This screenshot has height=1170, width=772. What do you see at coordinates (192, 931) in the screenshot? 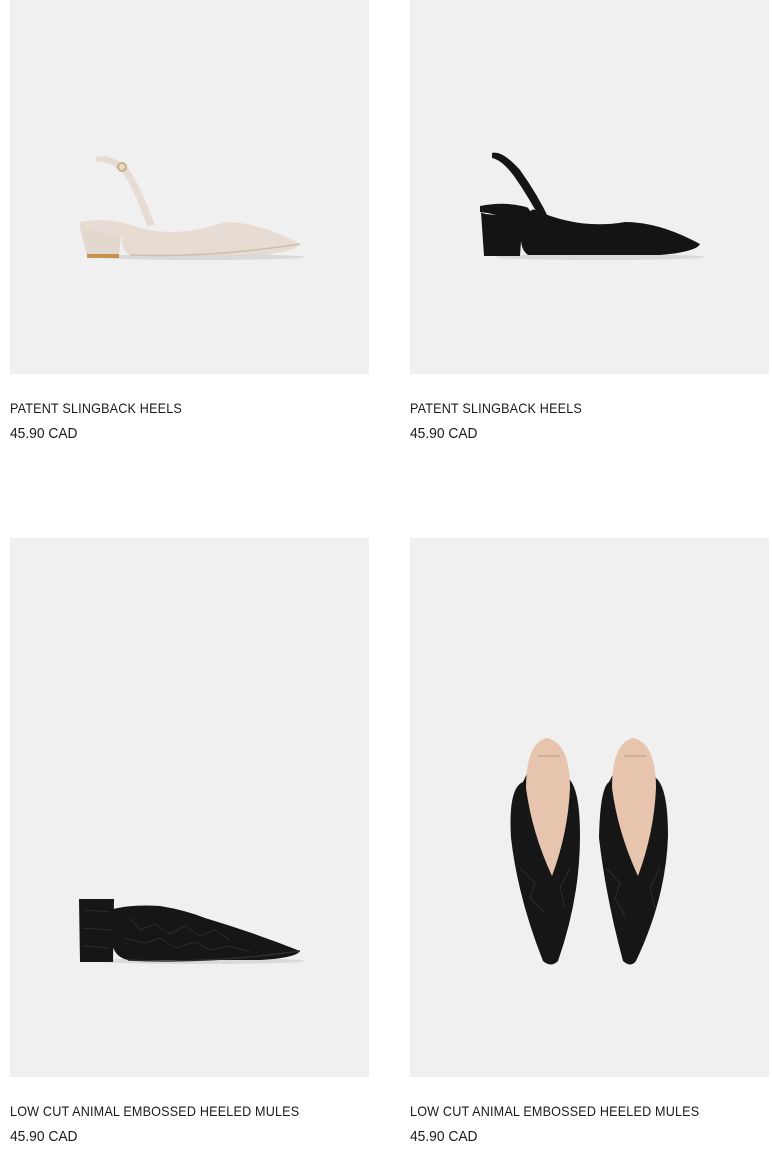
I see `black-mule-side-image` at bounding box center [192, 931].